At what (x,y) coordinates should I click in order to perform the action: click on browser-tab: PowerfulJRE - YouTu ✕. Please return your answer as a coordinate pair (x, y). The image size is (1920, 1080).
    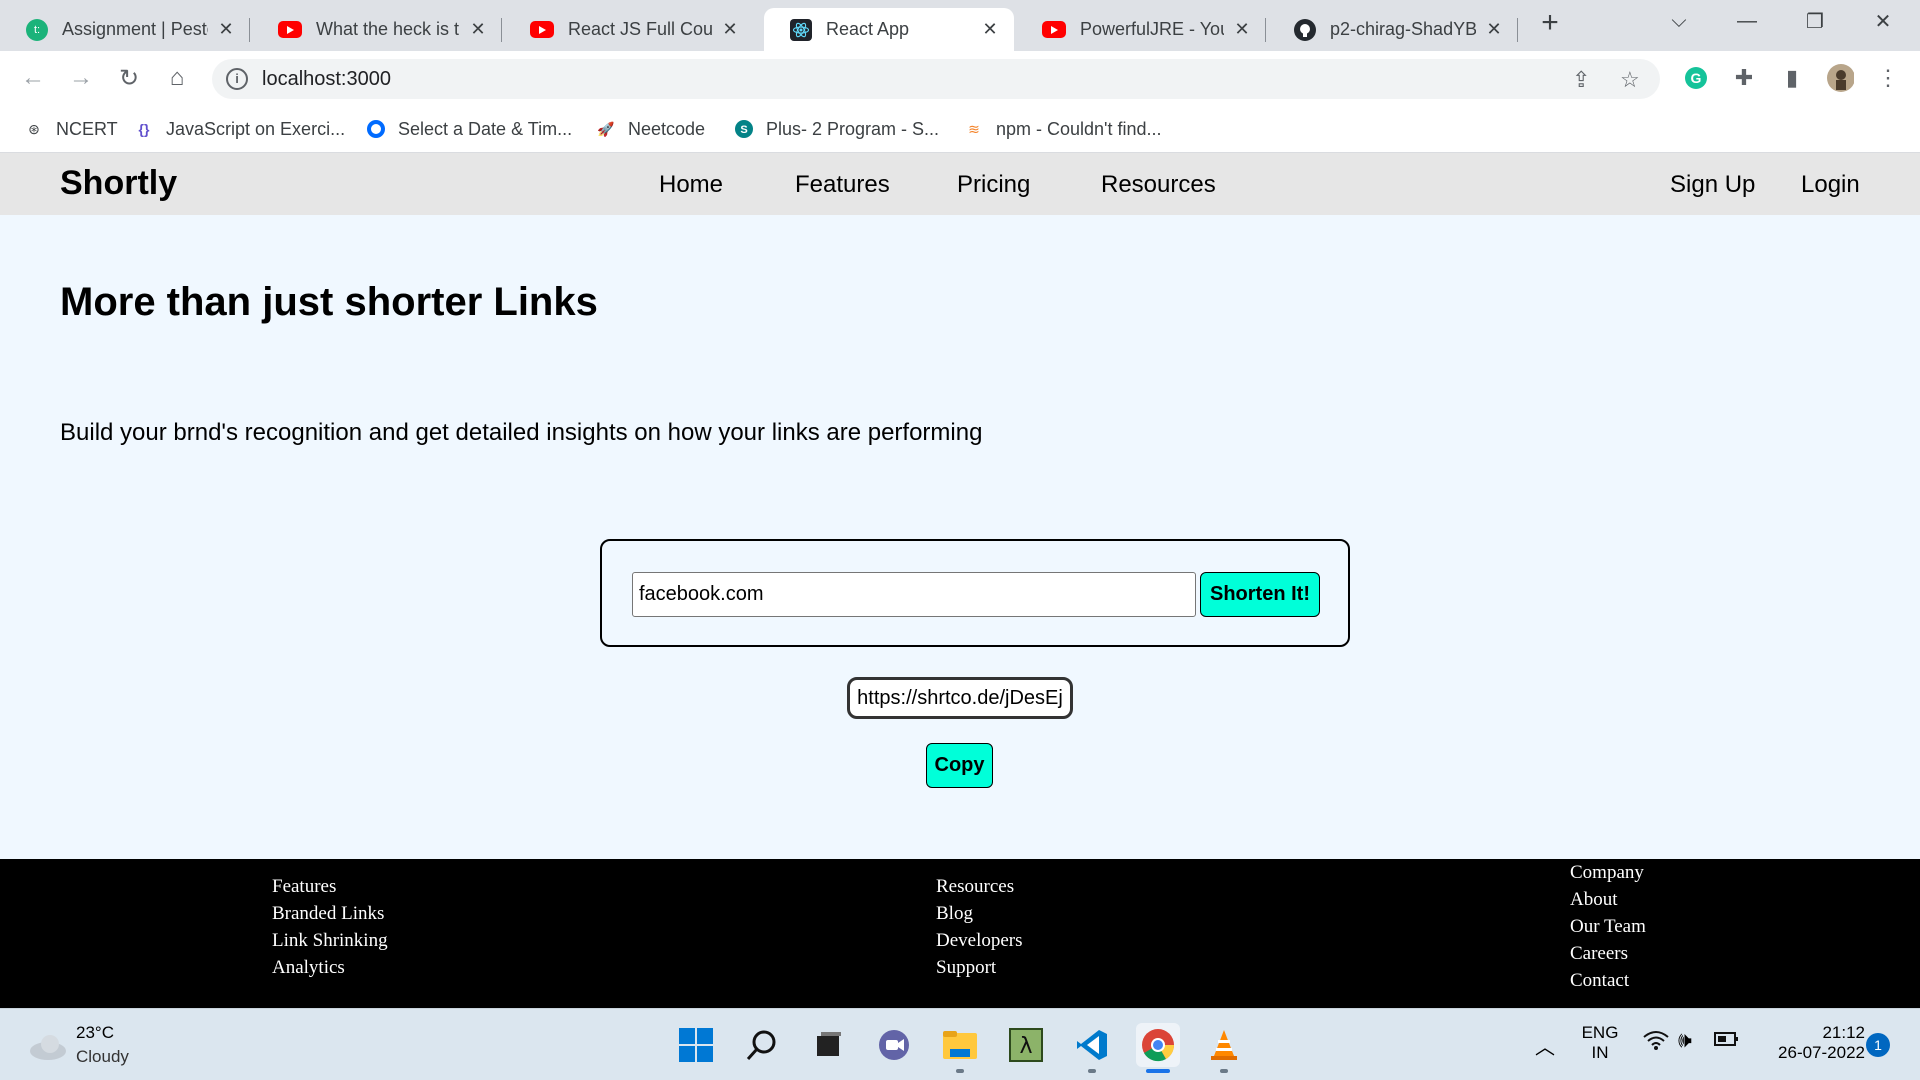
    Looking at the image, I should click on (1141, 29).